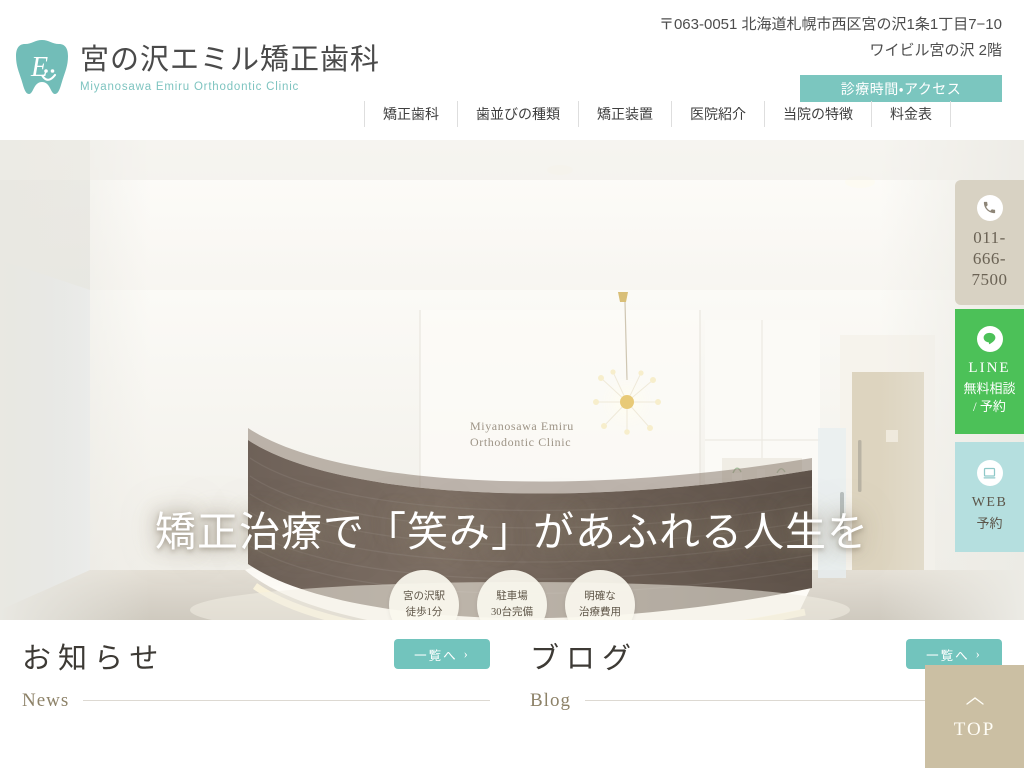  Describe the element at coordinates (989, 473) in the screenshot. I see `web-reserve-icon` at that location.